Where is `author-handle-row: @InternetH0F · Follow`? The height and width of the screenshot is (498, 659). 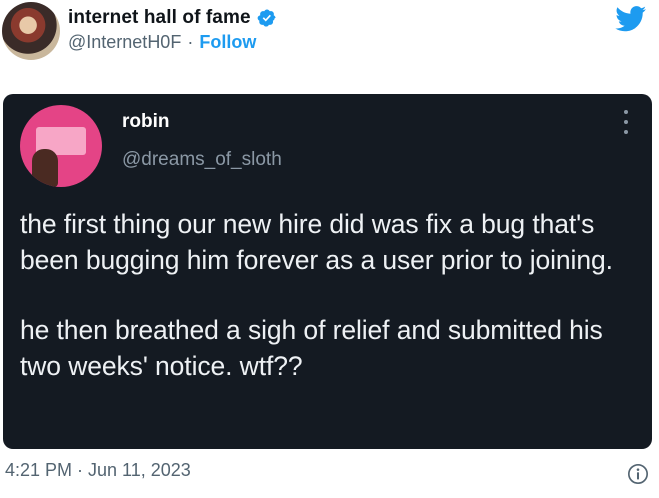 author-handle-row: @InternetH0F · Follow is located at coordinates (162, 42).